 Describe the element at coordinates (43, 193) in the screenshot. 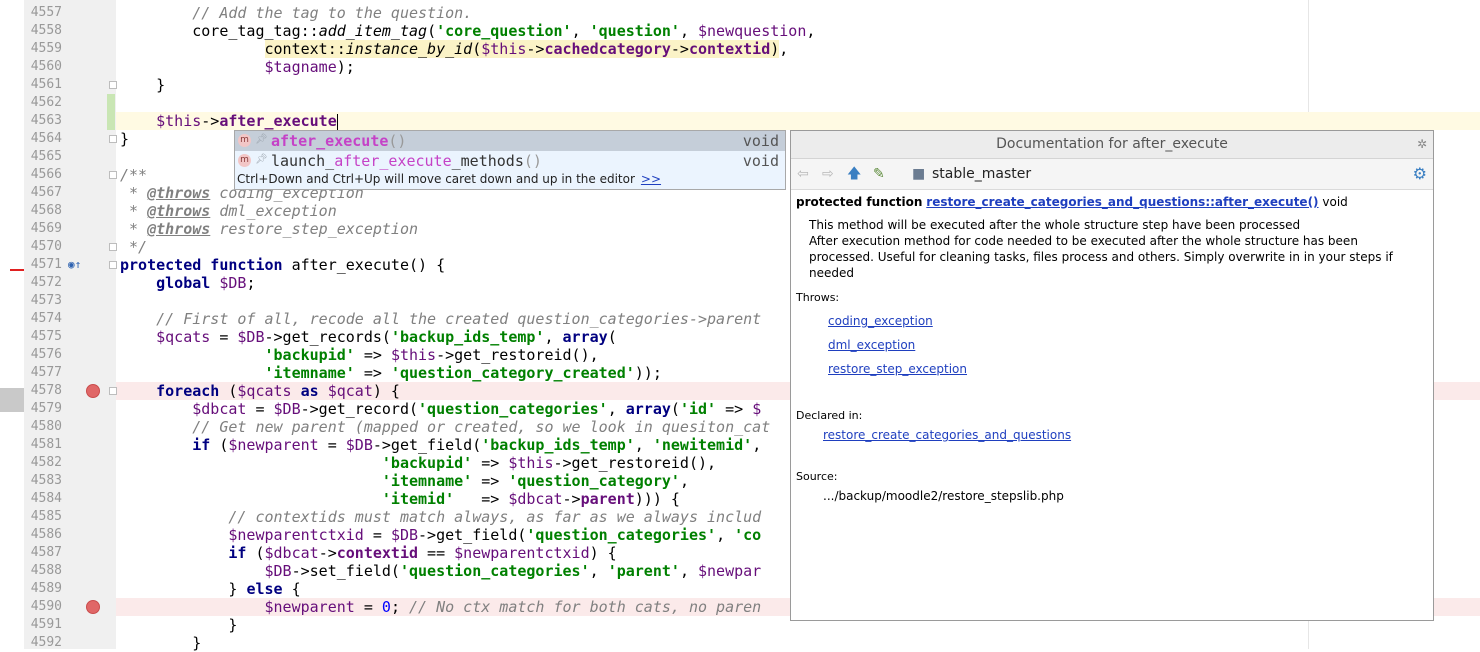

I see `line-number: 4567` at that location.